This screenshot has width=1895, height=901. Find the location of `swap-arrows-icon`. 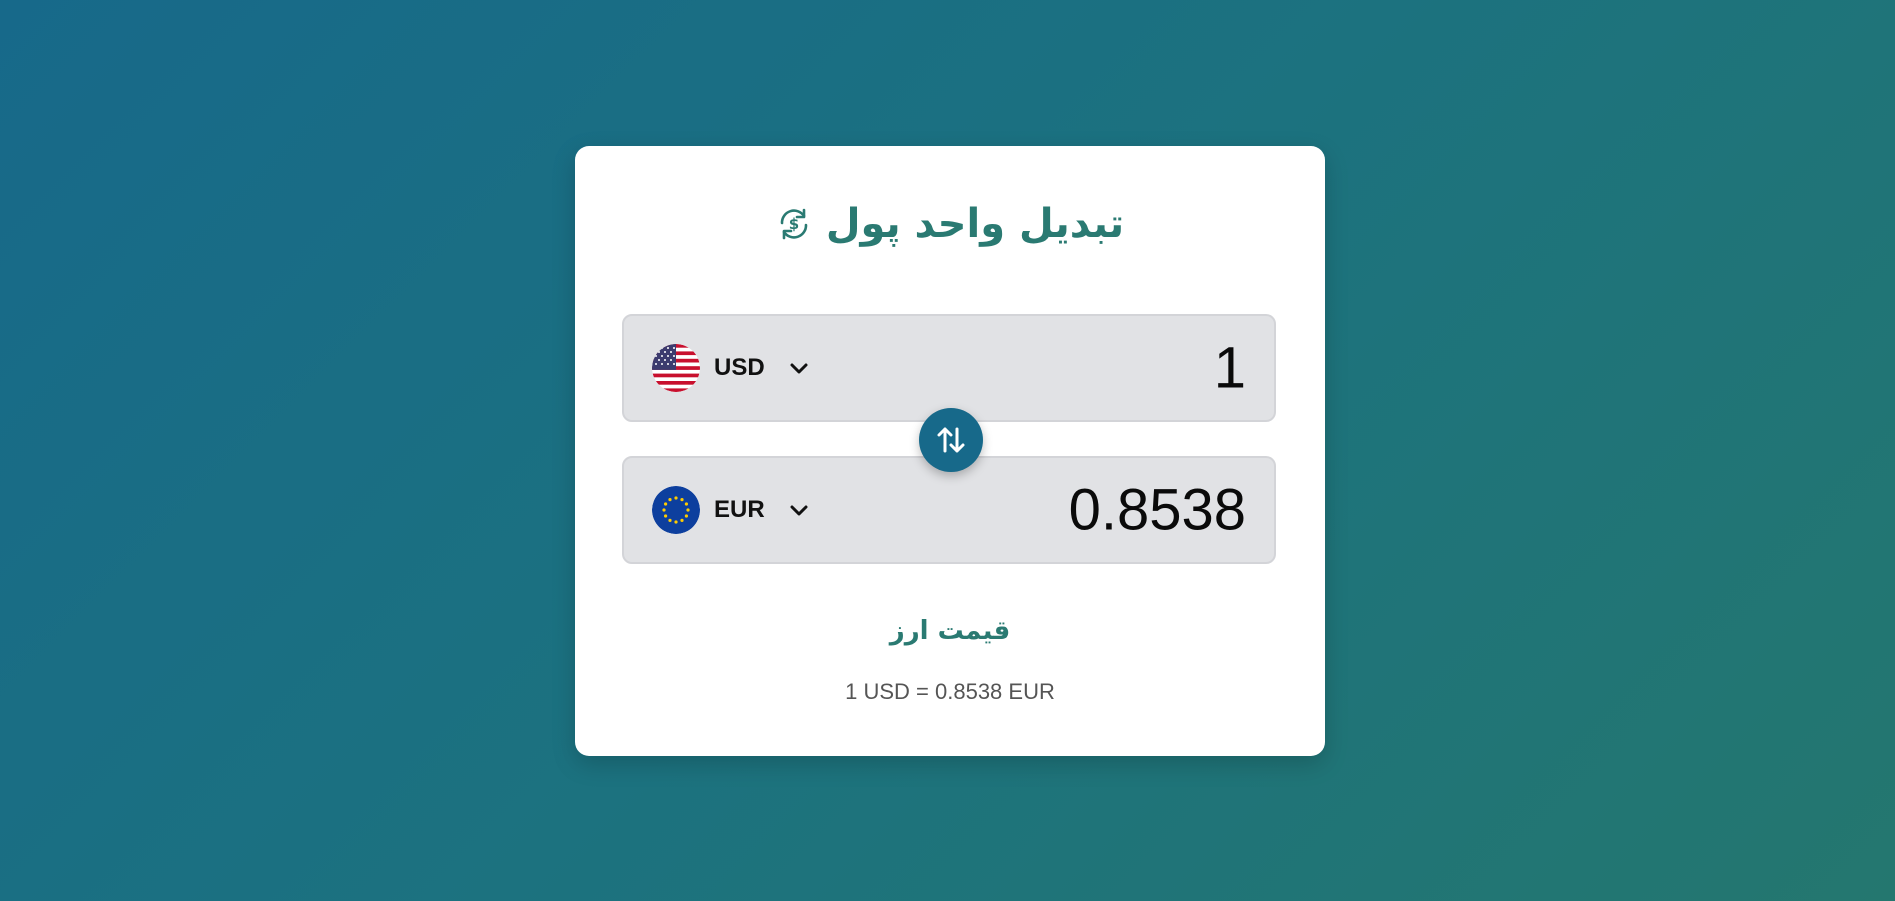

swap-arrows-icon is located at coordinates (951, 440).